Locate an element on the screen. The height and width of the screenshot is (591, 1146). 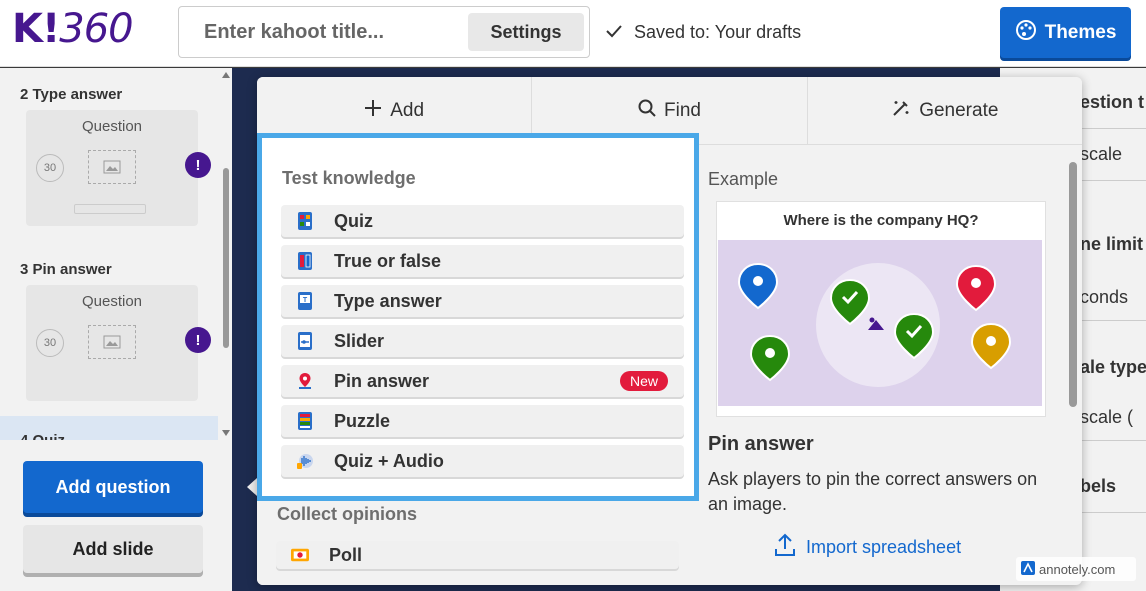
slider-icon is located at coordinates (305, 341).